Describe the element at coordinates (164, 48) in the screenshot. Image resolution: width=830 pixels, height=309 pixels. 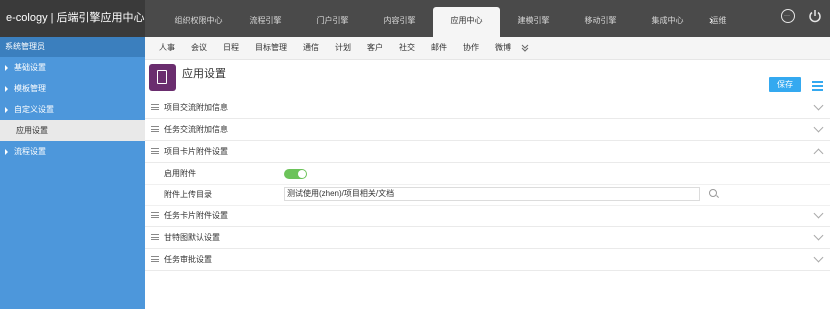
I see `subnav-hr: 人事` at that location.